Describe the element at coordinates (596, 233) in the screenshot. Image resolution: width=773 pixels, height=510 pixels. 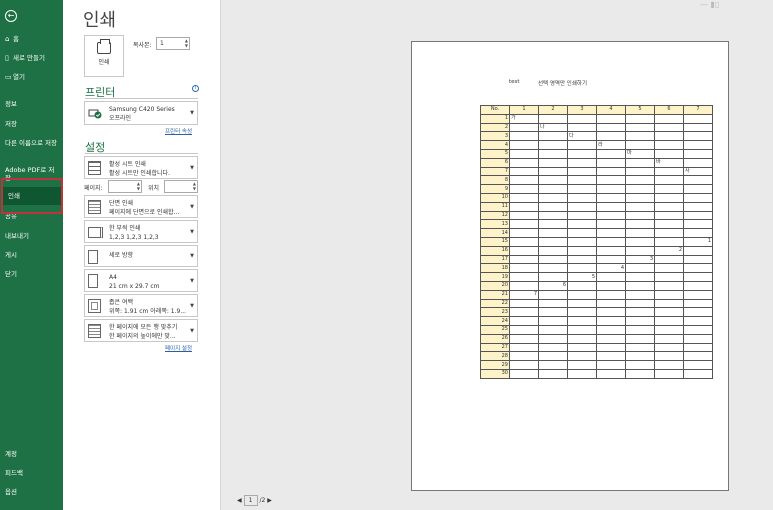
I see `table-row: 14` at that location.